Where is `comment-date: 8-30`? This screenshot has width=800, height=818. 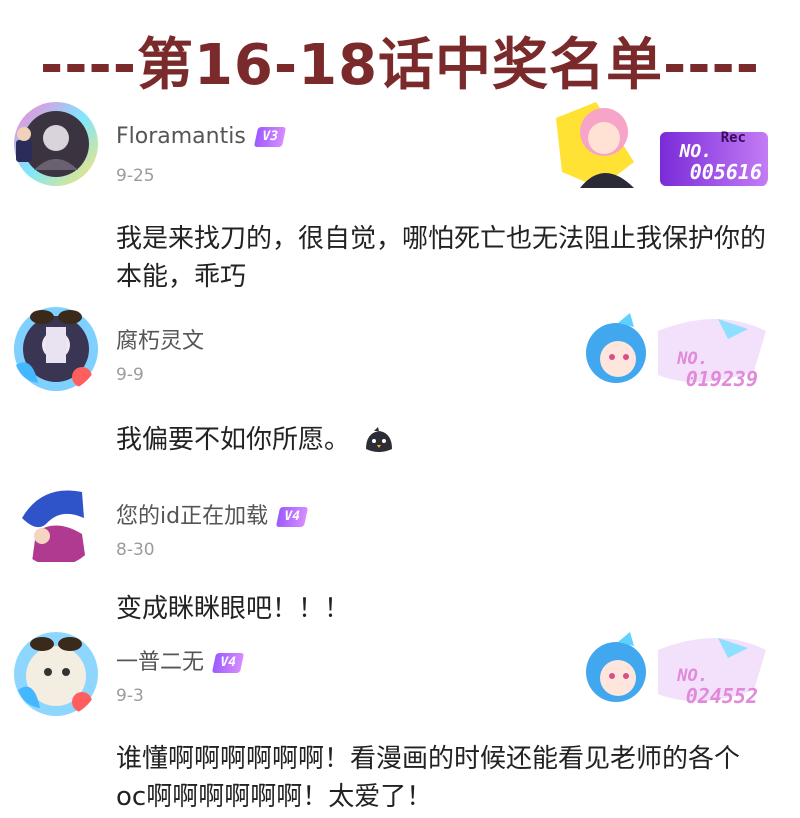 comment-date: 8-30 is located at coordinates (135, 550).